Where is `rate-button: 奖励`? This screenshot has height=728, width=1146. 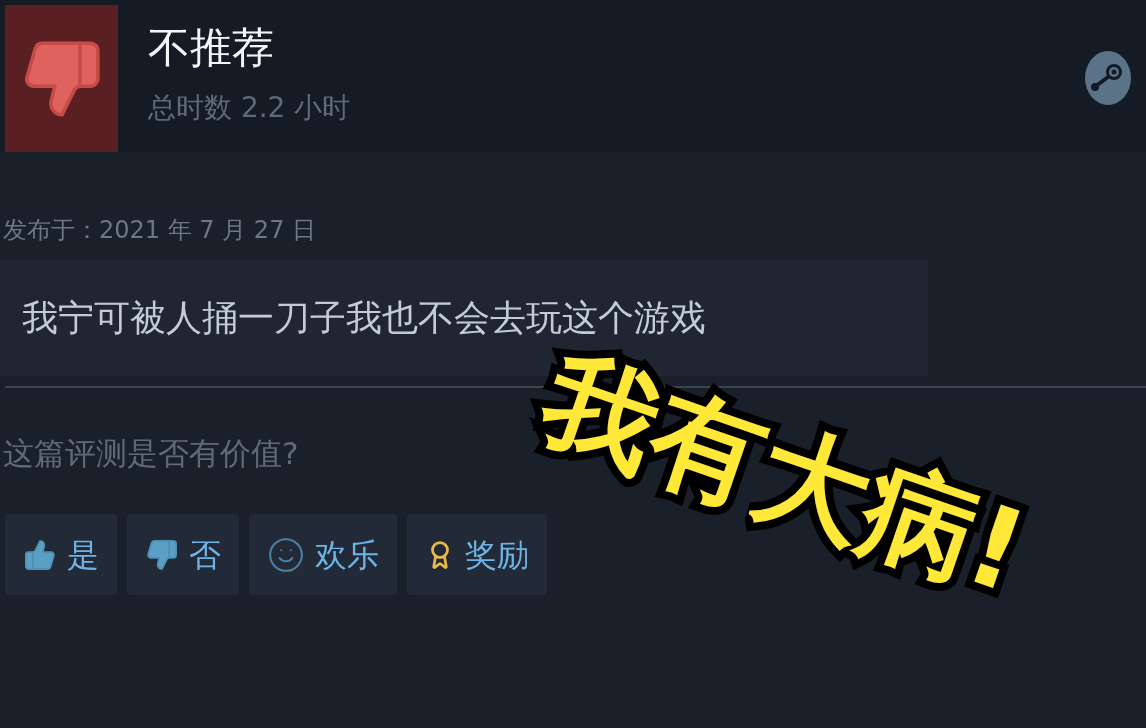
rate-button: 奖励 is located at coordinates (477, 554).